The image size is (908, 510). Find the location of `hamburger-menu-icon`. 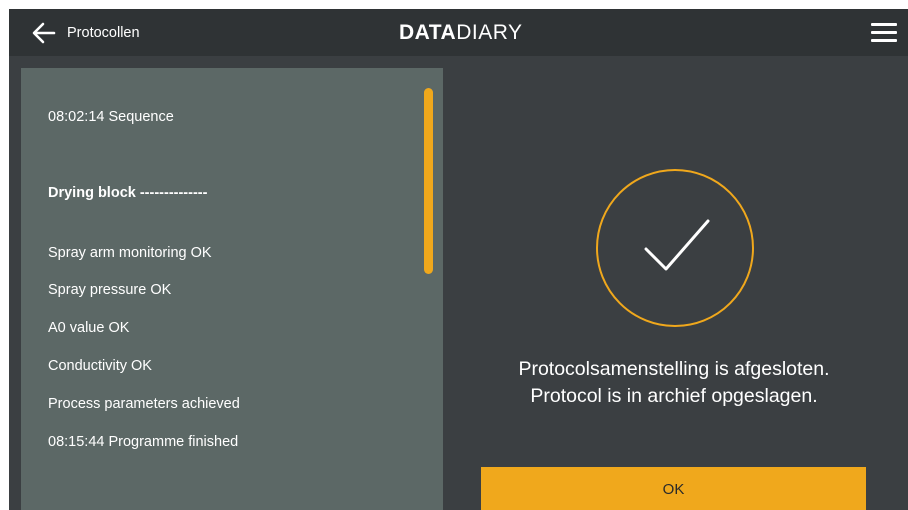

hamburger-menu-icon is located at coordinates (884, 33).